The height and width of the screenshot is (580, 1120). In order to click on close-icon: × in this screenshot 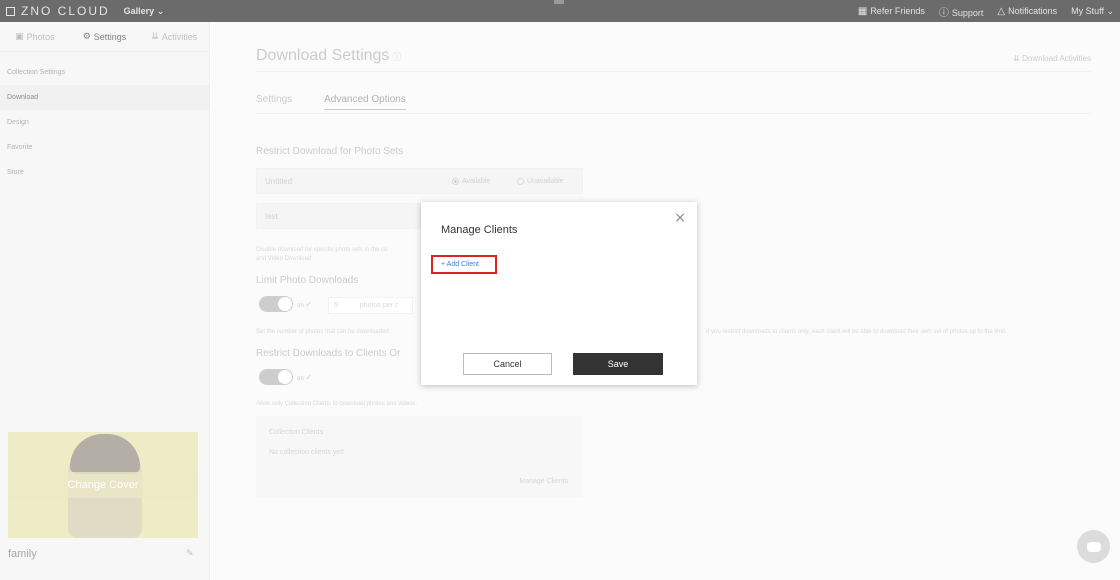, I will do `click(680, 218)`.